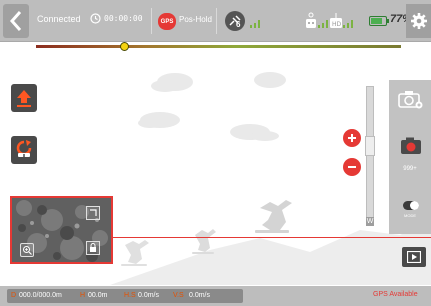  What do you see at coordinates (272, 237) in the screenshot?
I see `horizon-indicator` at bounding box center [272, 237].